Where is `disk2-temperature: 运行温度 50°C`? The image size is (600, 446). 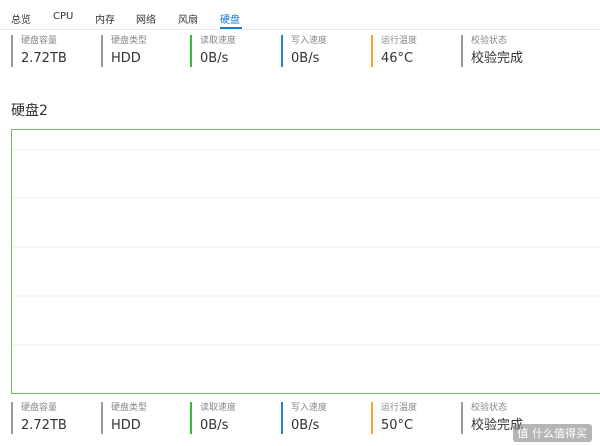 disk2-temperature: 运行温度 50°C is located at coordinates (394, 418).